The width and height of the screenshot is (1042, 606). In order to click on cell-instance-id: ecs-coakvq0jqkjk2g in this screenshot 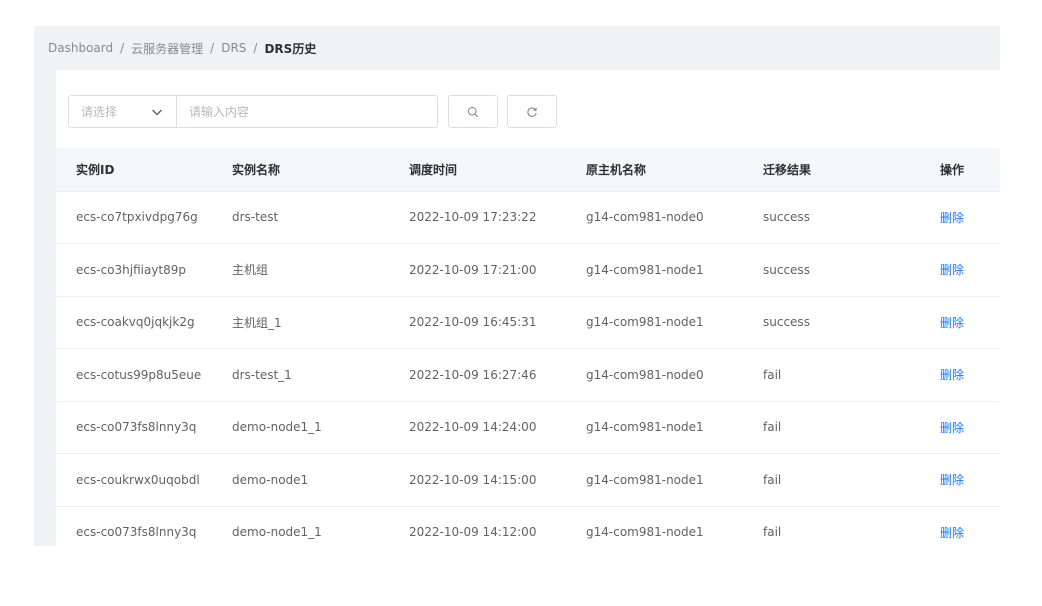, I will do `click(144, 322)`.